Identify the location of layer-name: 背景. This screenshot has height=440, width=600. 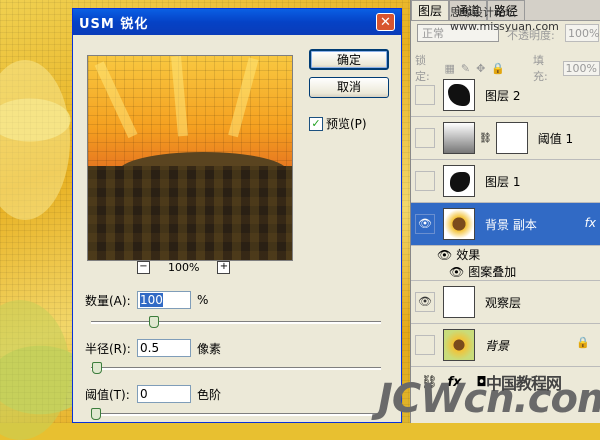
(497, 345).